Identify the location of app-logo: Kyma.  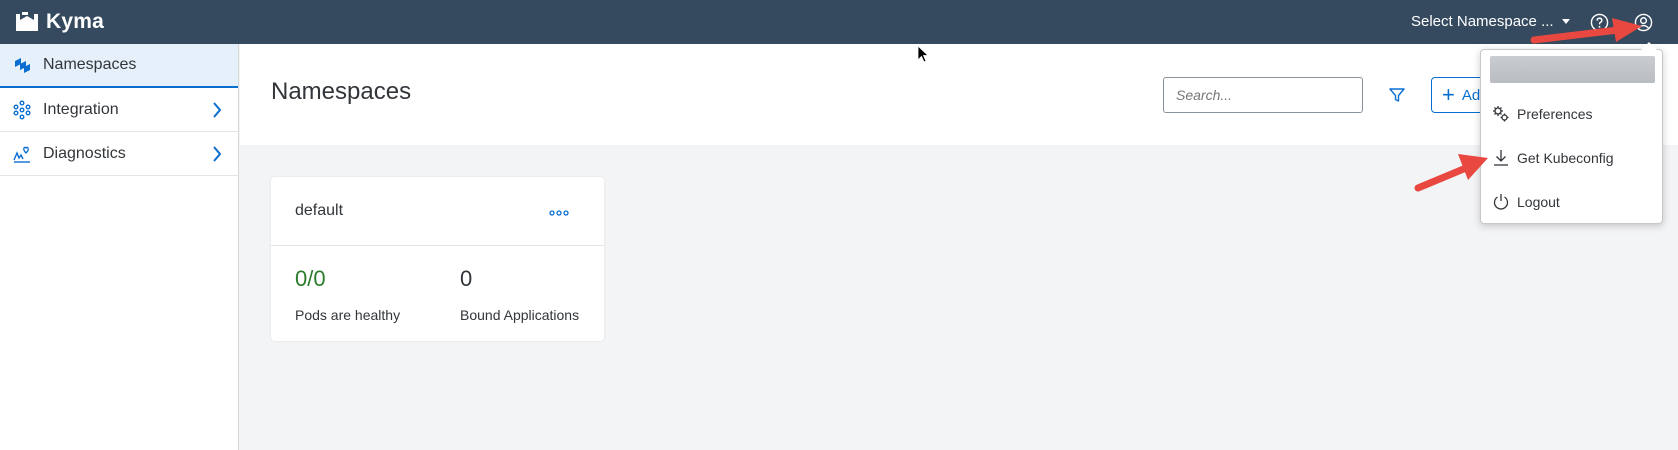
(59, 22).